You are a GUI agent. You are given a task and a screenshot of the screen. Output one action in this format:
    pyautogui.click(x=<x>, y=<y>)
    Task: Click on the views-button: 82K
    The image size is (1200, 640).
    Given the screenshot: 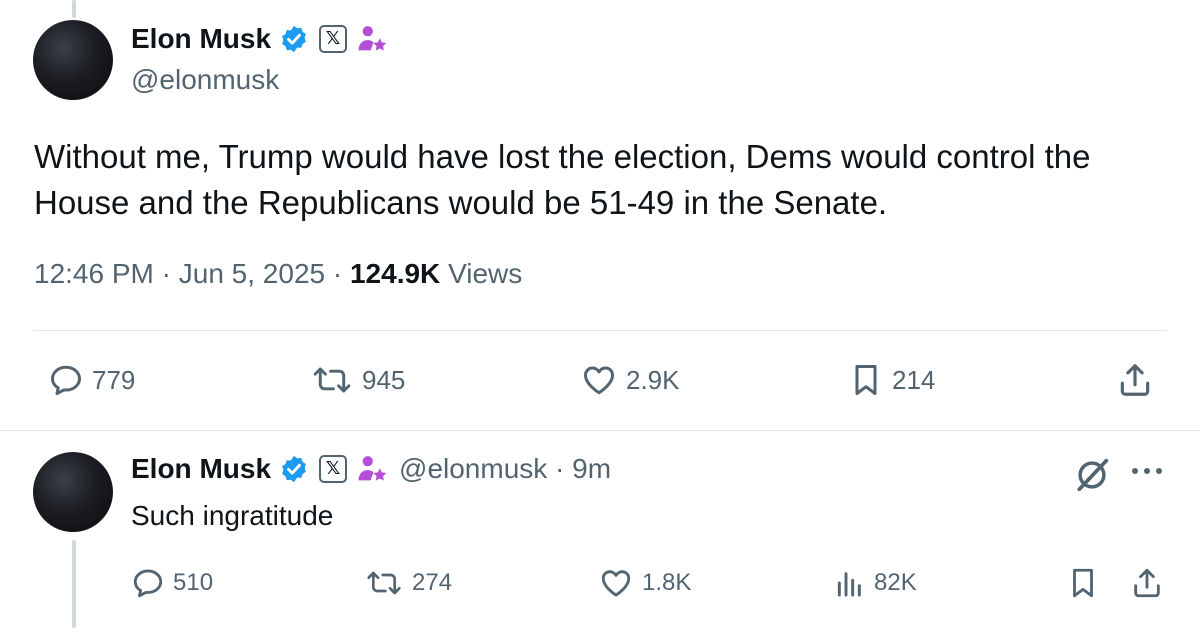 What is the action you would take?
    pyautogui.click(x=875, y=583)
    